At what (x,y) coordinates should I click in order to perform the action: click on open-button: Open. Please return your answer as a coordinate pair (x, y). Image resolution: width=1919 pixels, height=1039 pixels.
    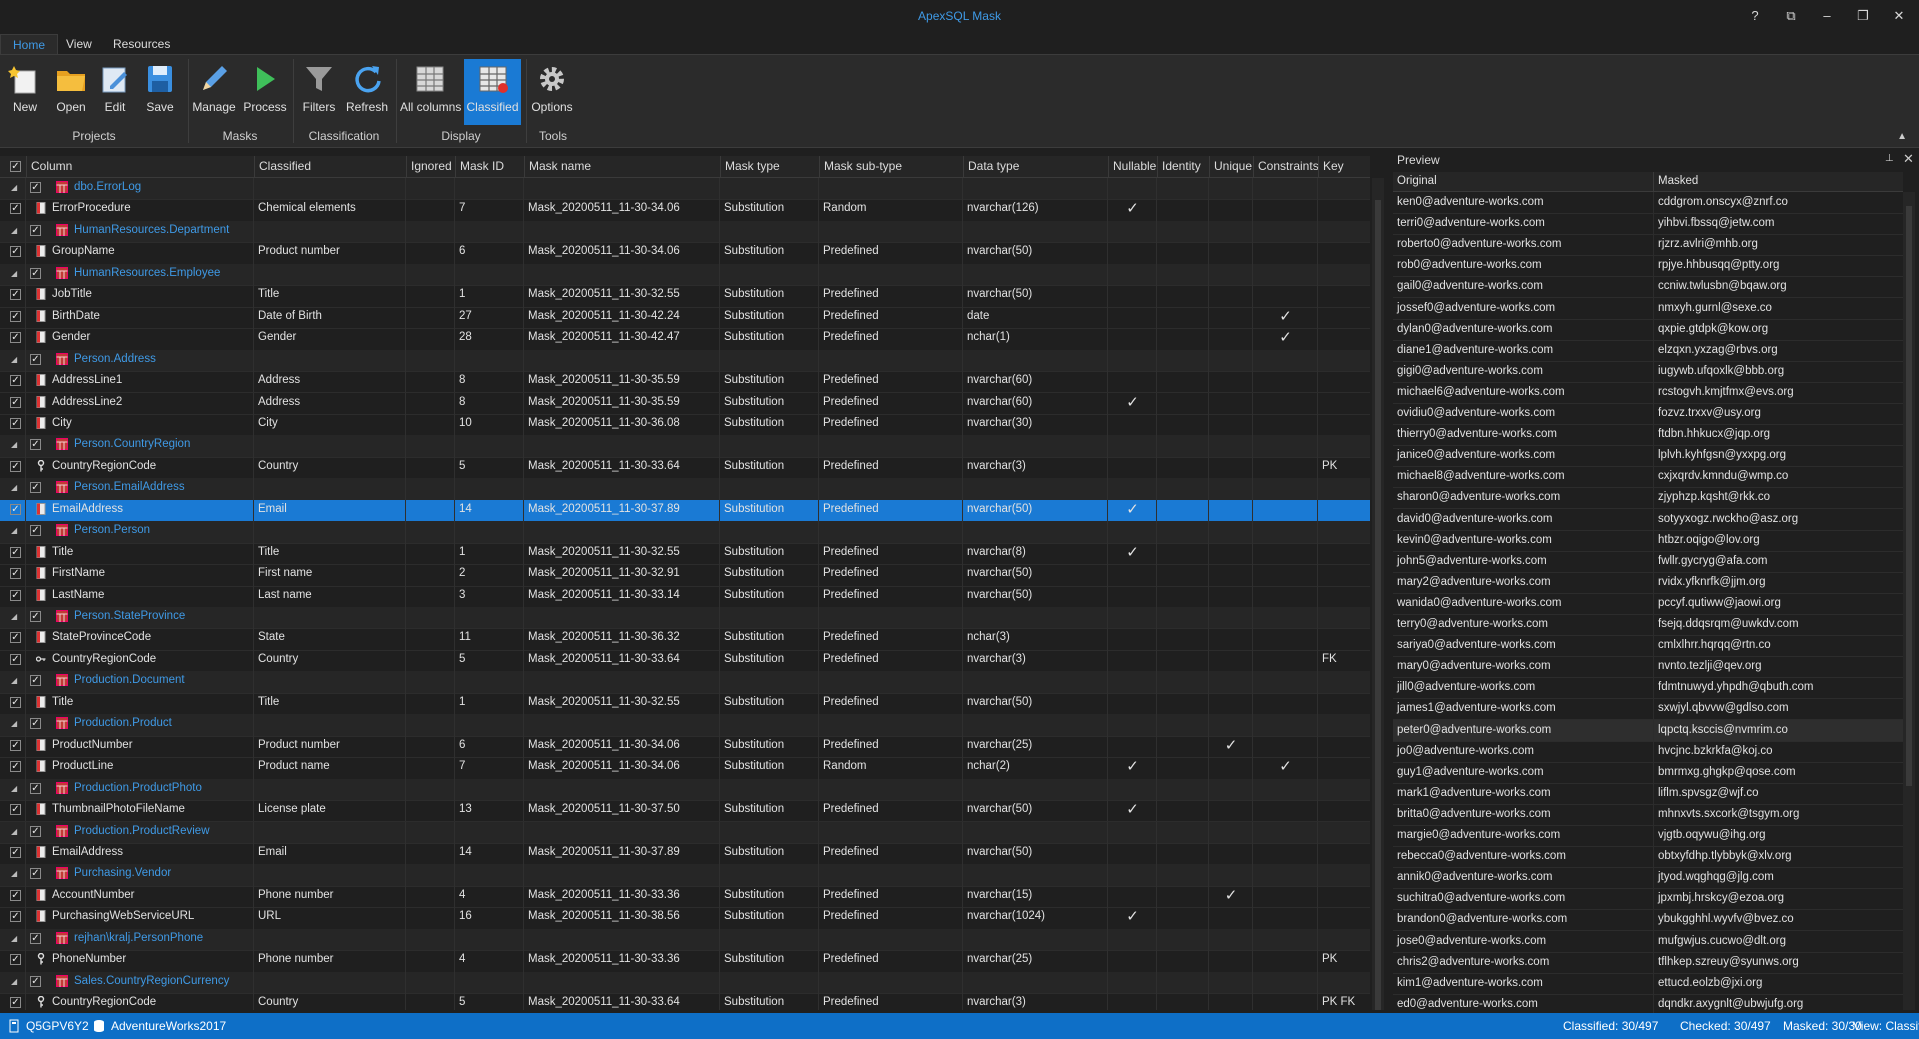
    Looking at the image, I should click on (71, 92).